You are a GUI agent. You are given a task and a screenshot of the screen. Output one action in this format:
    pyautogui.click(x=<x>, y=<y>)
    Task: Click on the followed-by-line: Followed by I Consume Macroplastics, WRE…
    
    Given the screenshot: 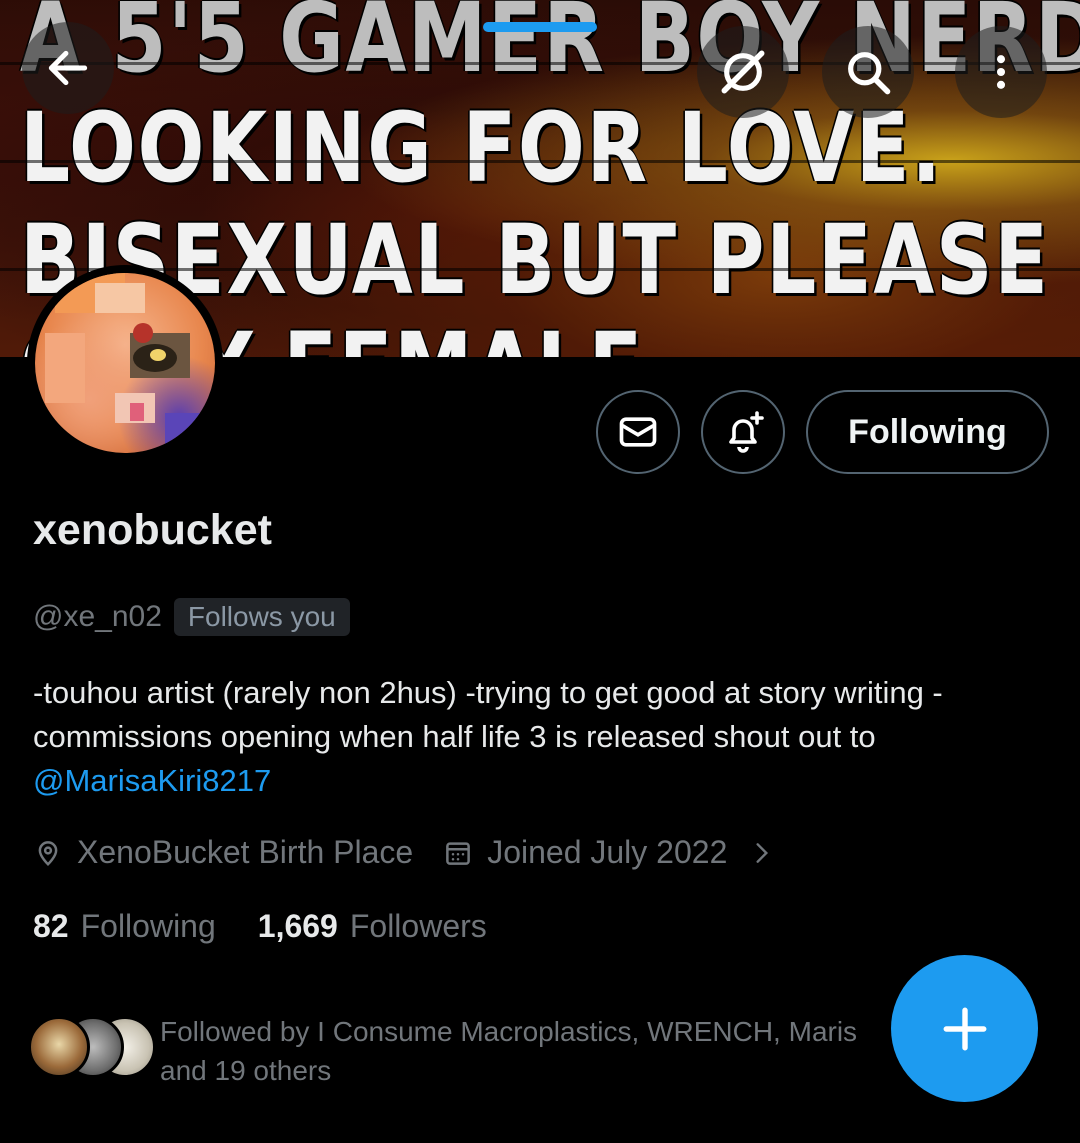 What is the action you would take?
    pyautogui.click(x=509, y=1031)
    